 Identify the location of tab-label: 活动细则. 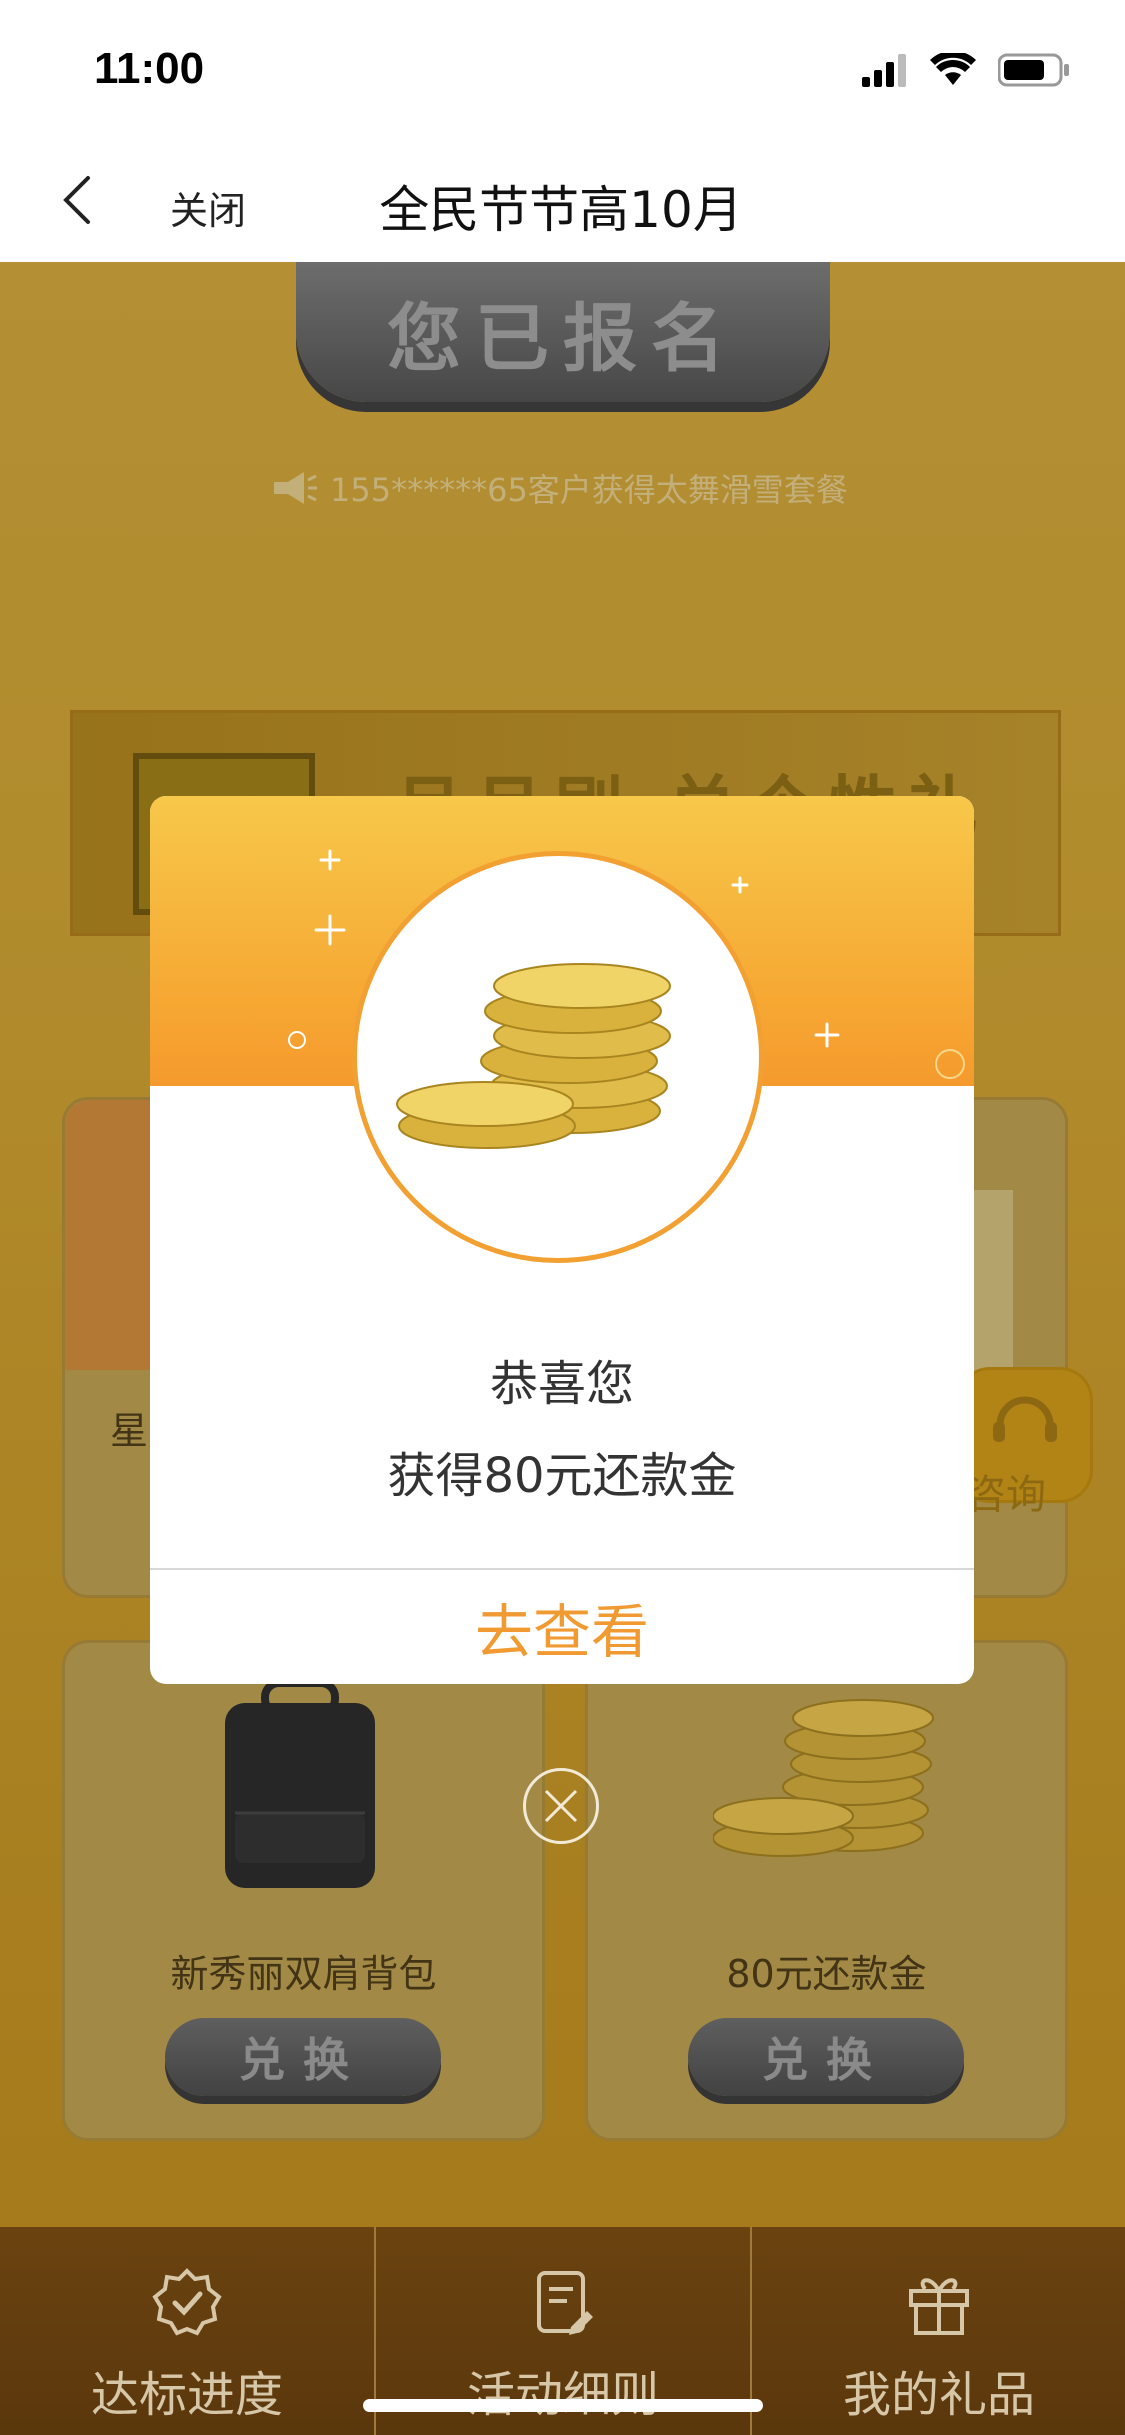
(562, 2395).